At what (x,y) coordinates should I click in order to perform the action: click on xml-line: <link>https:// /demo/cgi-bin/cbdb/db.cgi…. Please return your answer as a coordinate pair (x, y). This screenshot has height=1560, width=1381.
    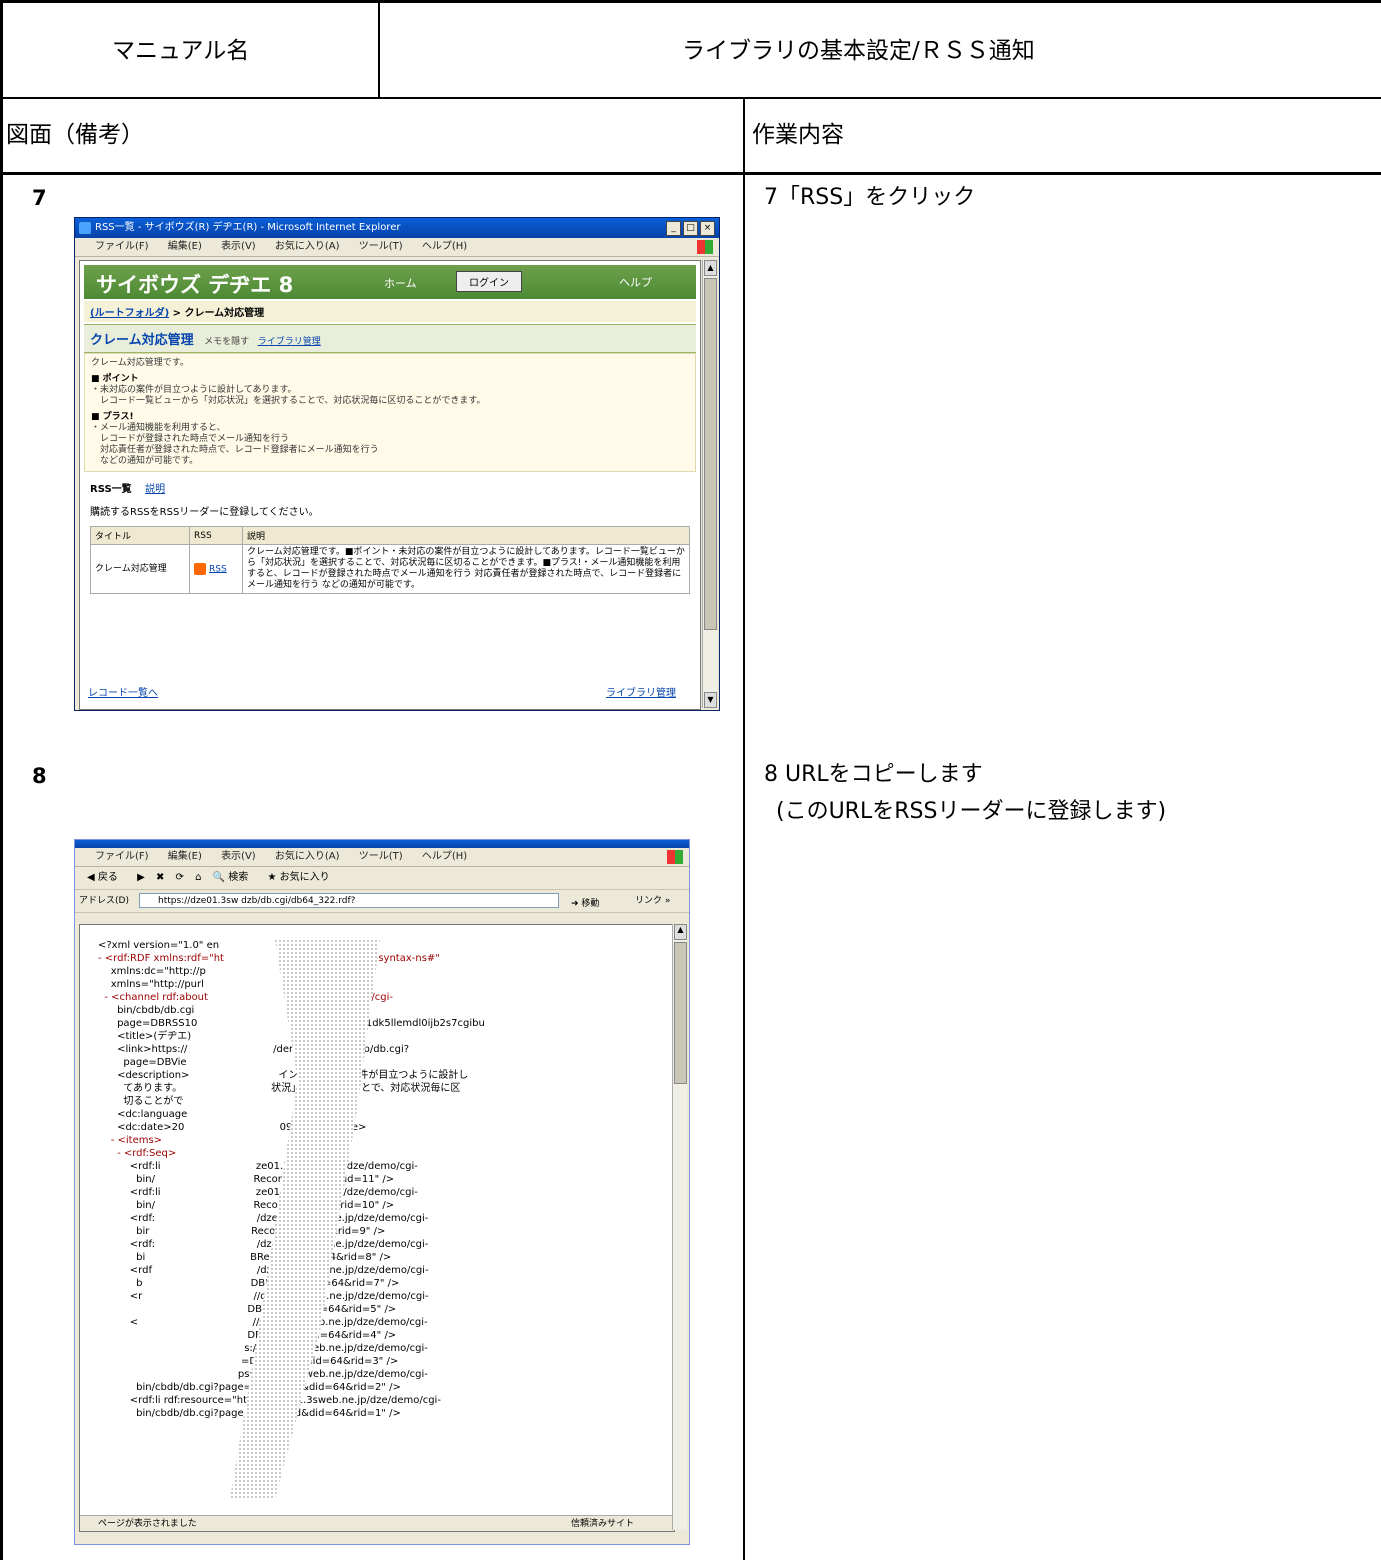
    Looking at the image, I should click on (254, 1049).